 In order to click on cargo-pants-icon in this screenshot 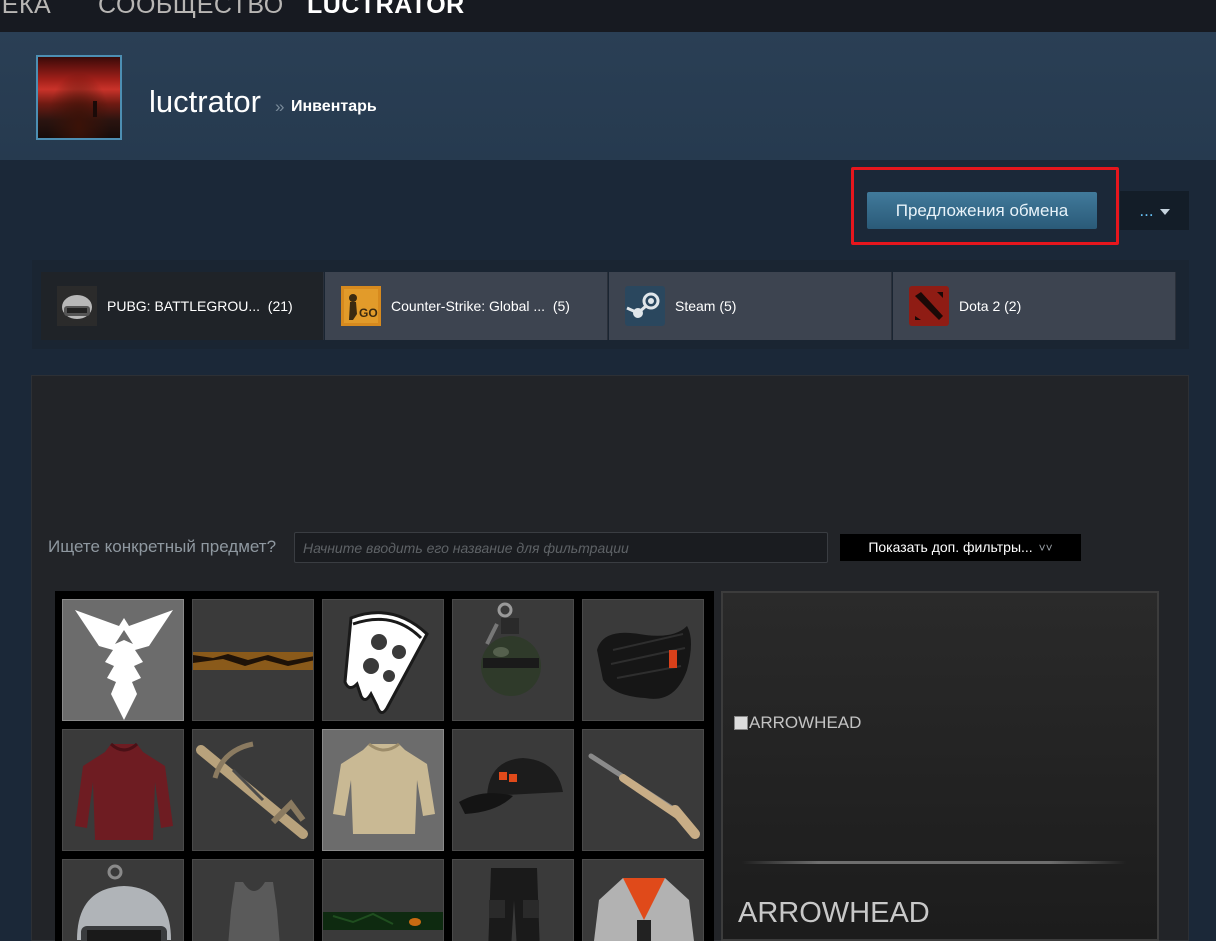, I will do `click(514, 904)`.